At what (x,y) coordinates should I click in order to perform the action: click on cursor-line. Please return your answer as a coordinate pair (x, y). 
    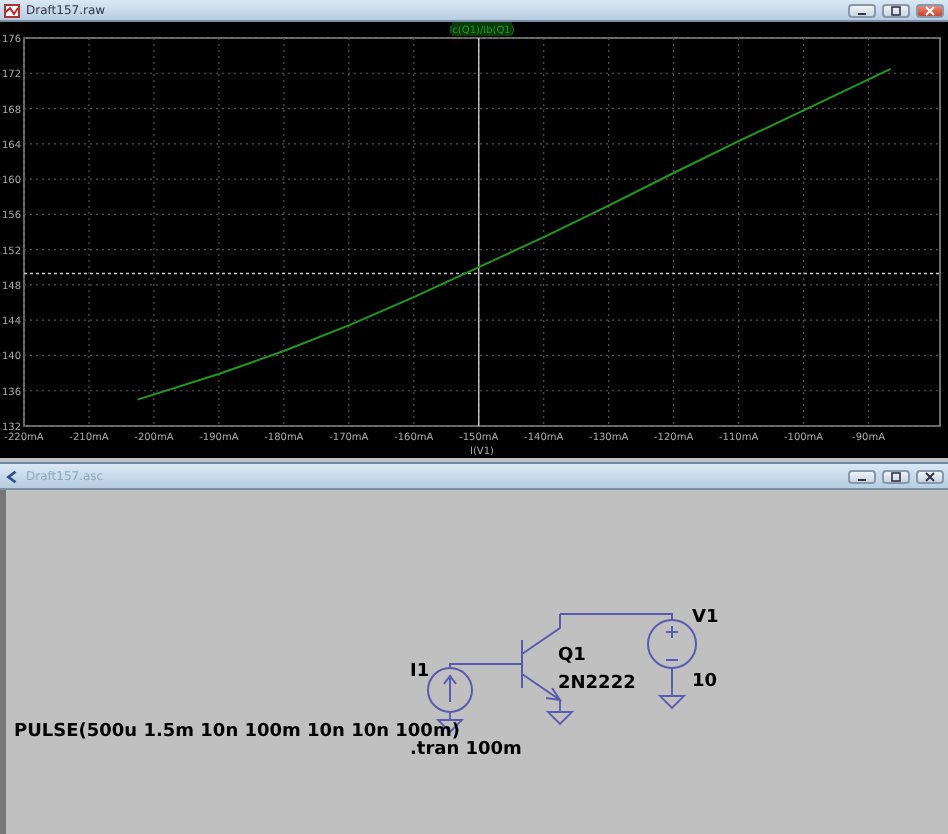
    Looking at the image, I should click on (482, 273).